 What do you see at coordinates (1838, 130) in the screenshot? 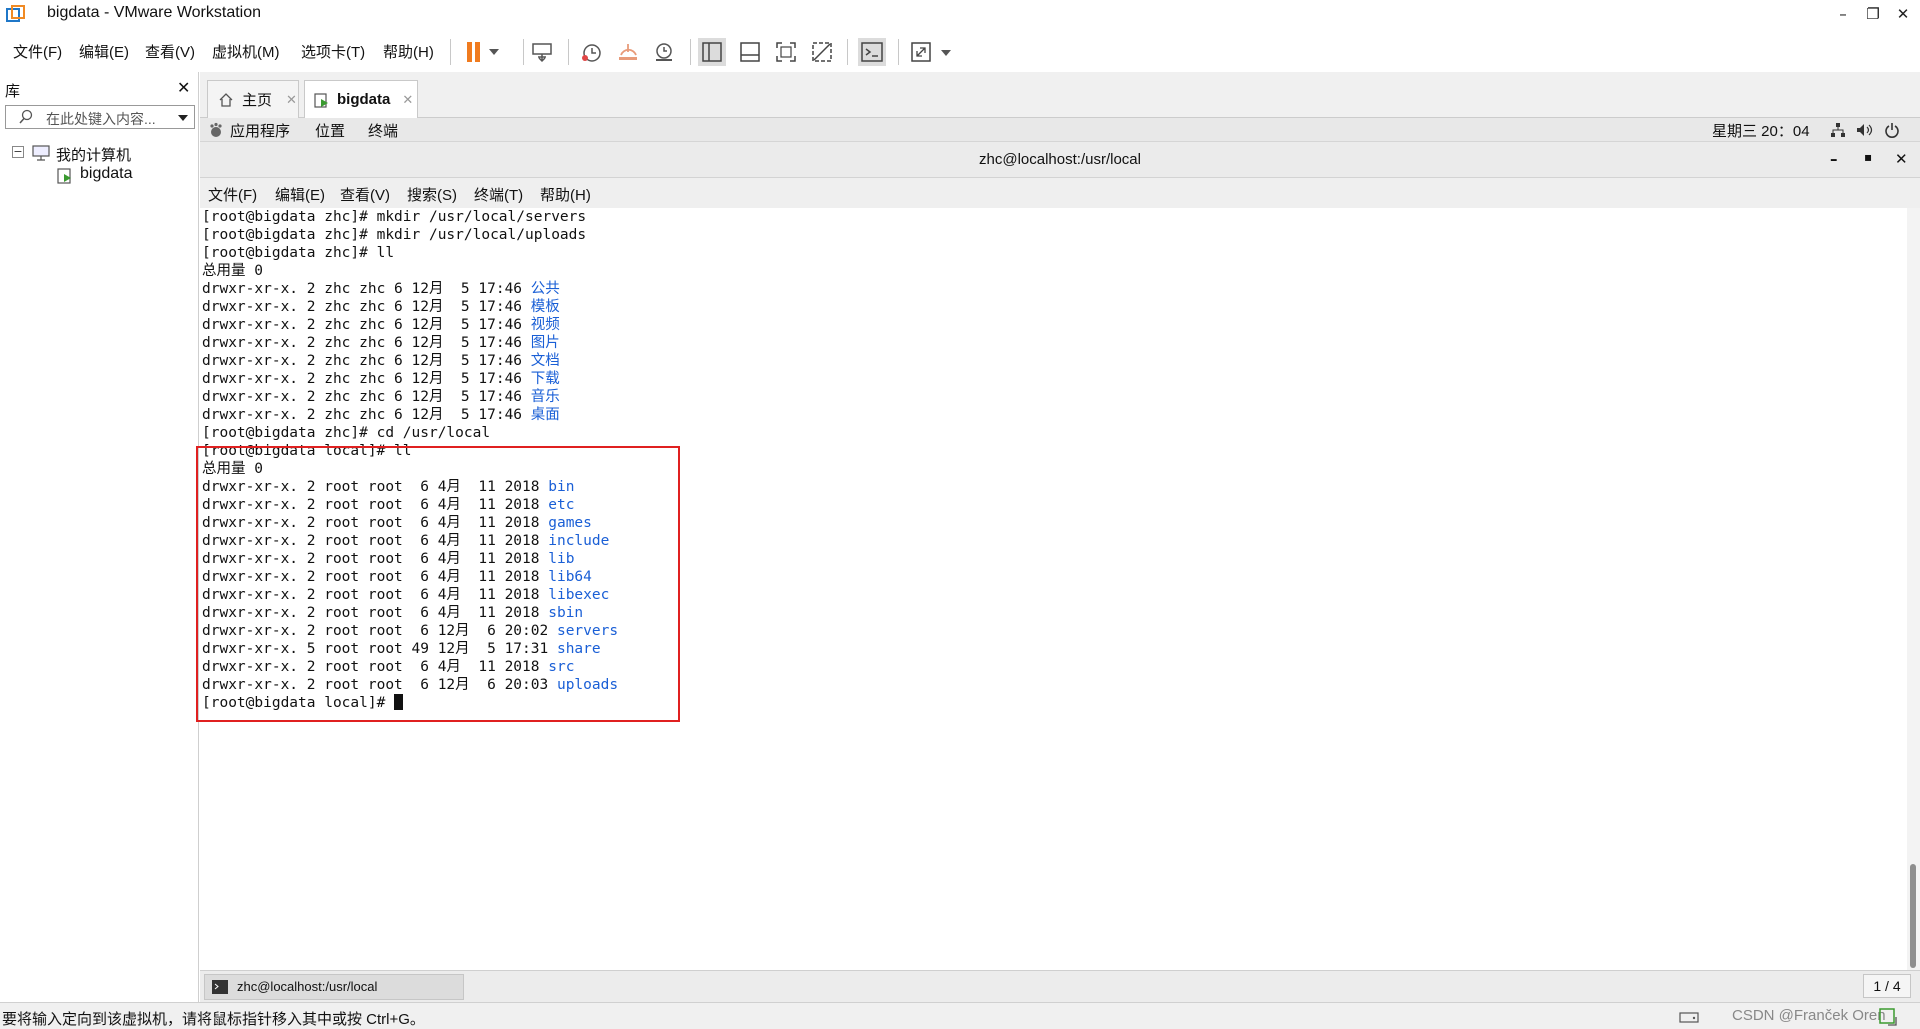
I see `network-icon` at bounding box center [1838, 130].